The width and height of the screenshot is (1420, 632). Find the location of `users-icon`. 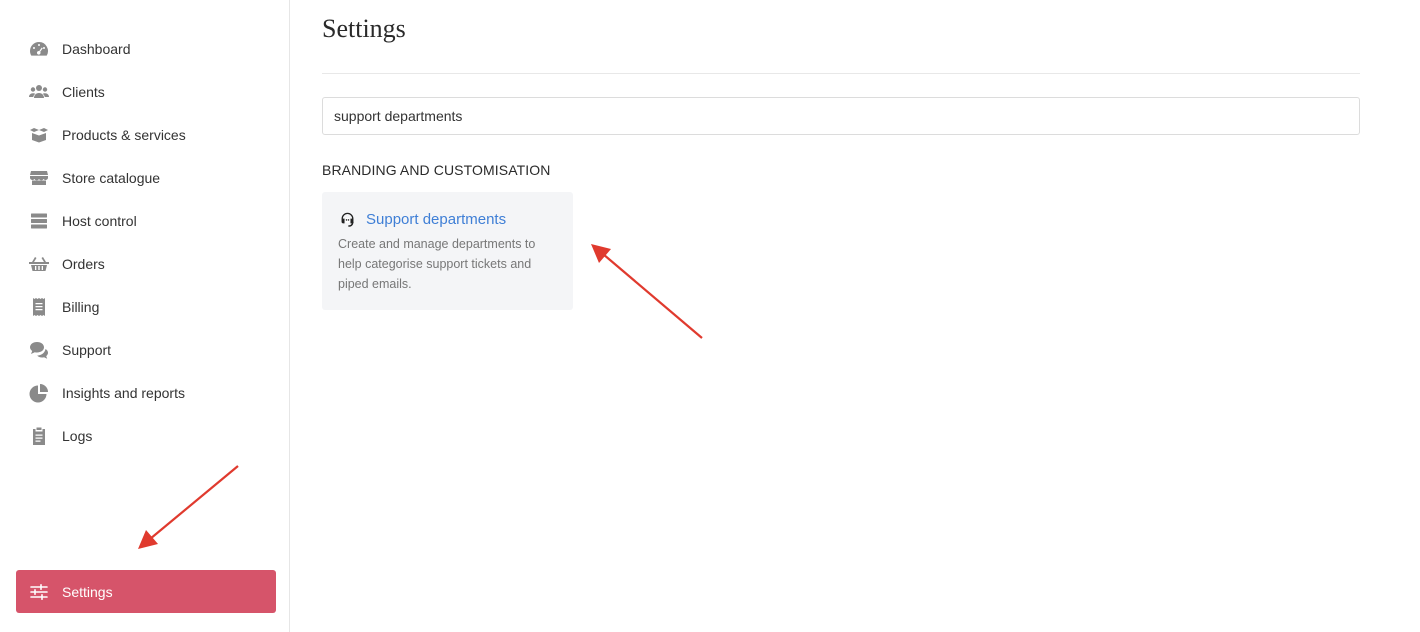

users-icon is located at coordinates (39, 92).